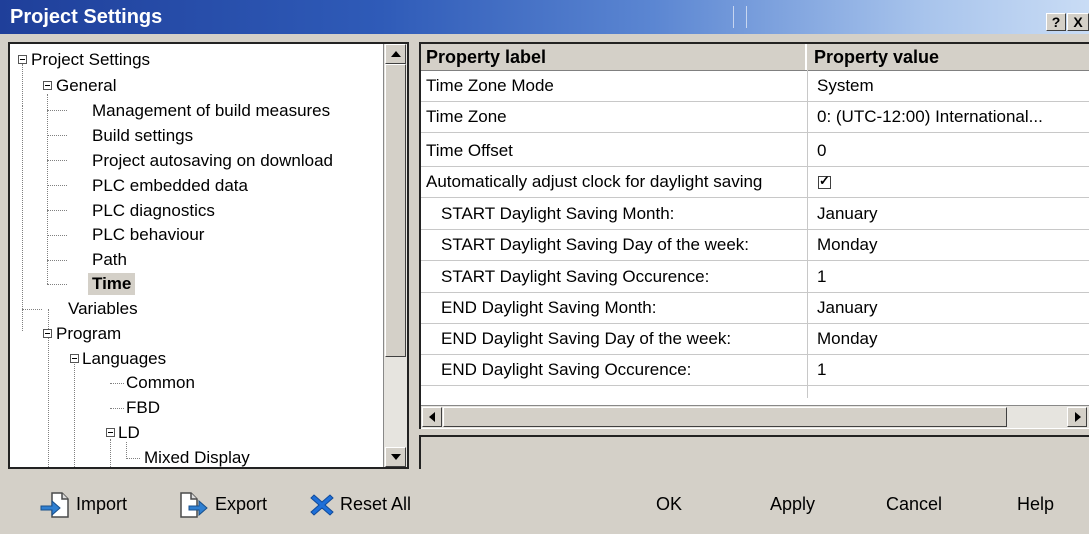 The image size is (1089, 534). I want to click on tree-item-time: Time, so click(112, 284).